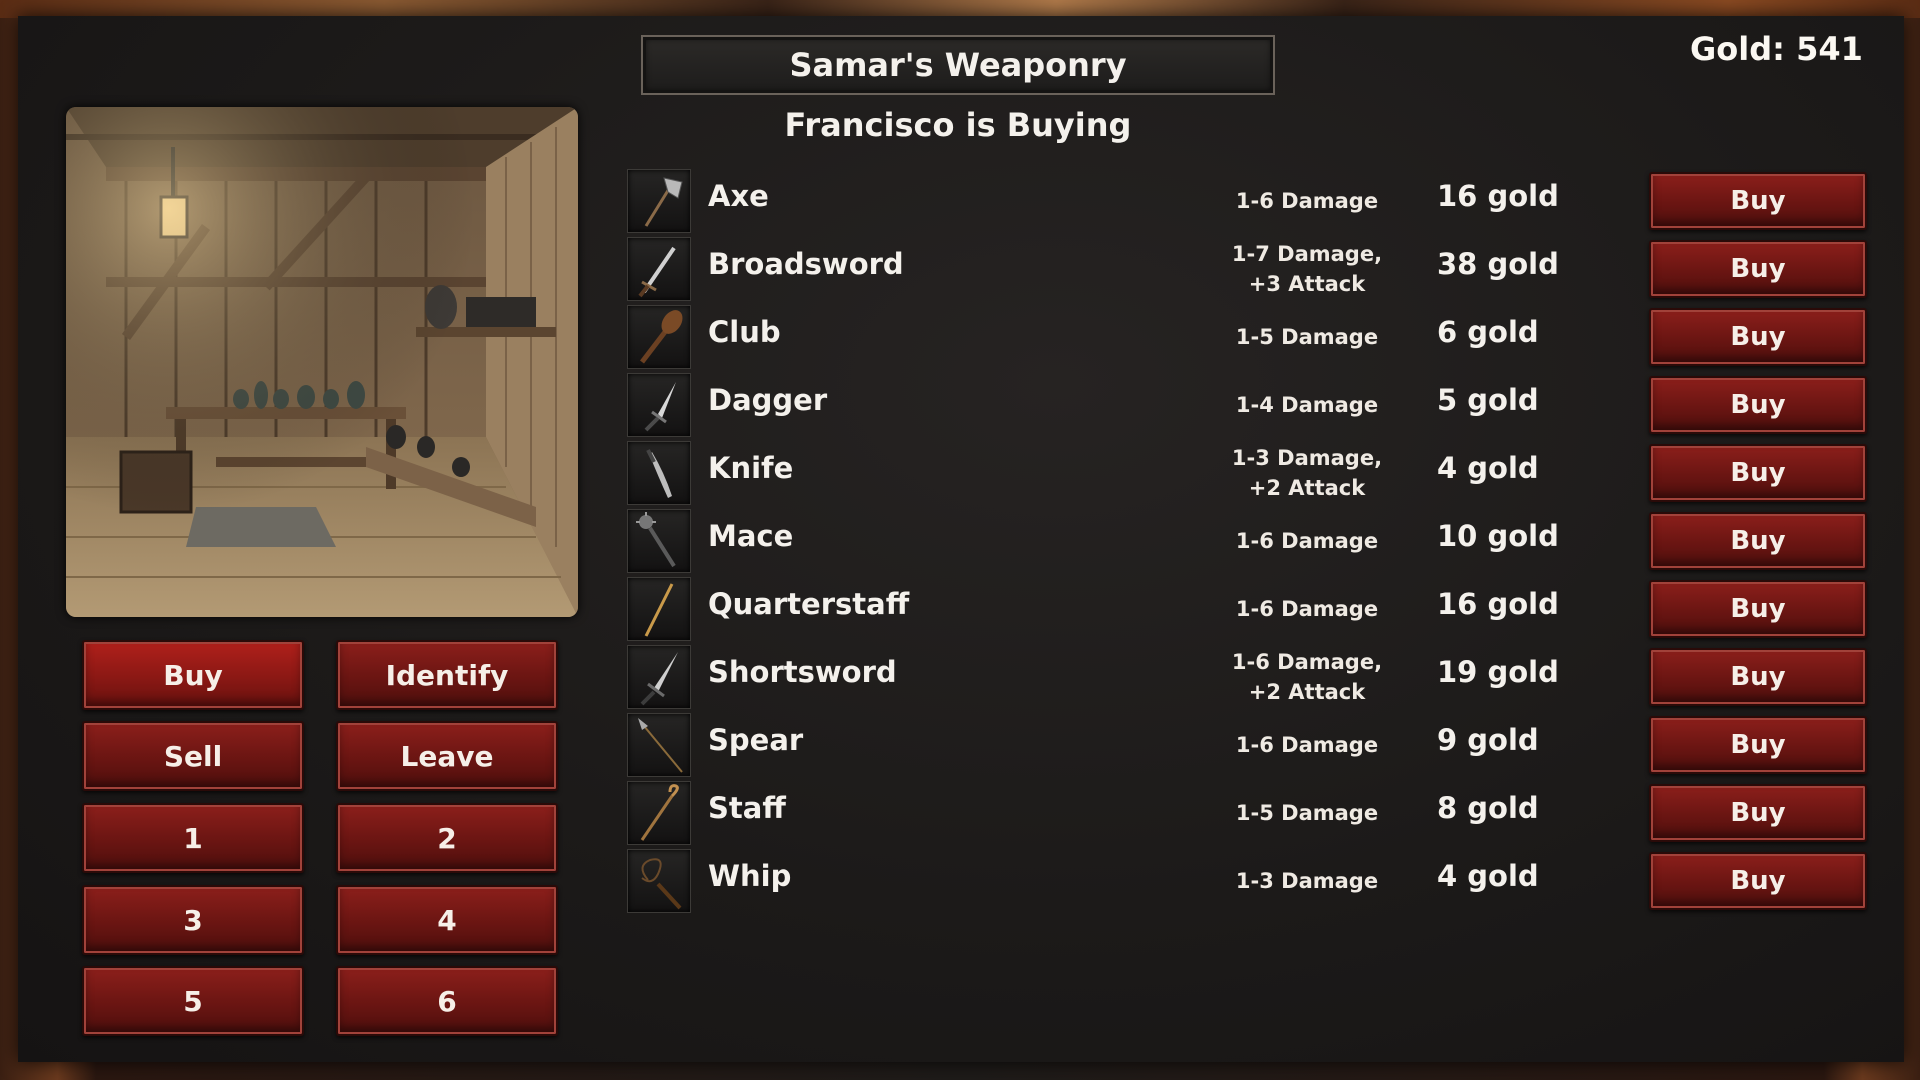 Image resolution: width=1920 pixels, height=1080 pixels. What do you see at coordinates (659, 745) in the screenshot?
I see `spear-icon` at bounding box center [659, 745].